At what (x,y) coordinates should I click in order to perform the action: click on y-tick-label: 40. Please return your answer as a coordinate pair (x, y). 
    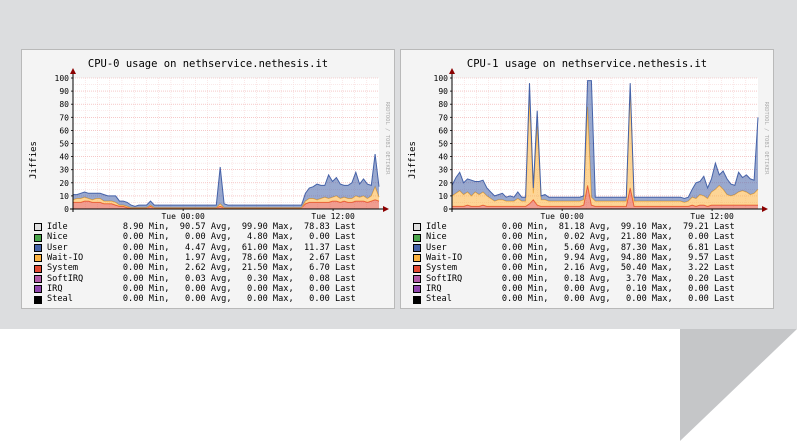
    Looking at the image, I should click on (443, 157).